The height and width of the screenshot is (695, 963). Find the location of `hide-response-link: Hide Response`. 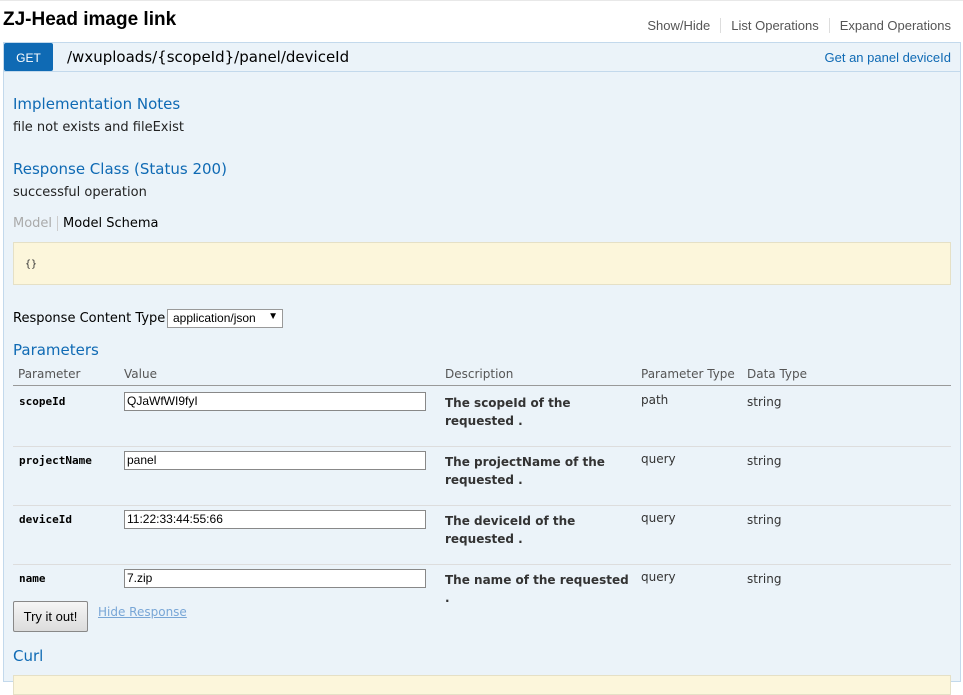

hide-response-link: Hide Response is located at coordinates (142, 612).